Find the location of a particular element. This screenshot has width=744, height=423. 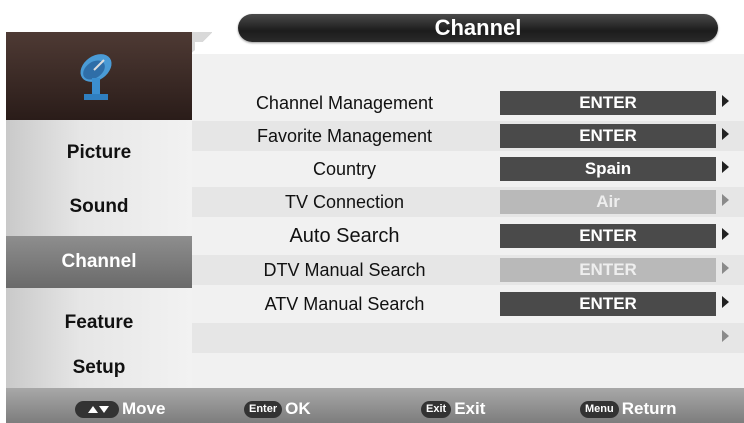

menu-row-tv-connection: TV Connection Air is located at coordinates (468, 202).